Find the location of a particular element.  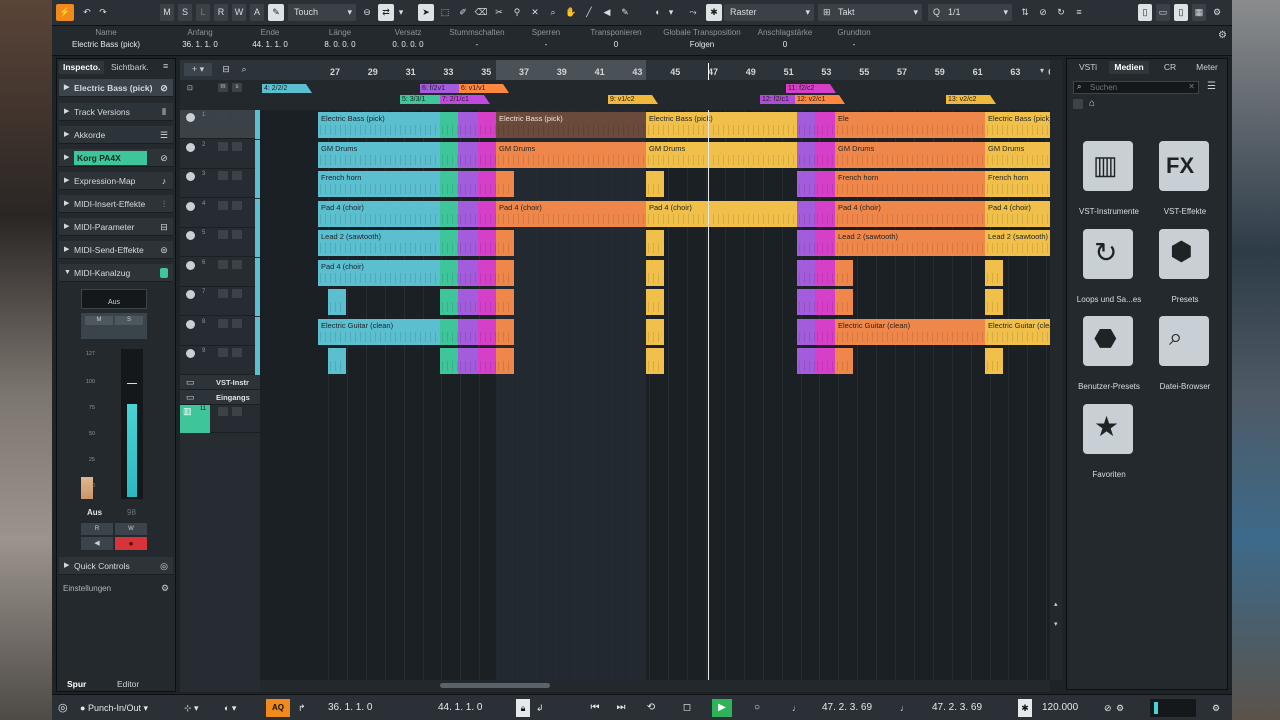

playhead-marker is located at coordinates (708, 71).